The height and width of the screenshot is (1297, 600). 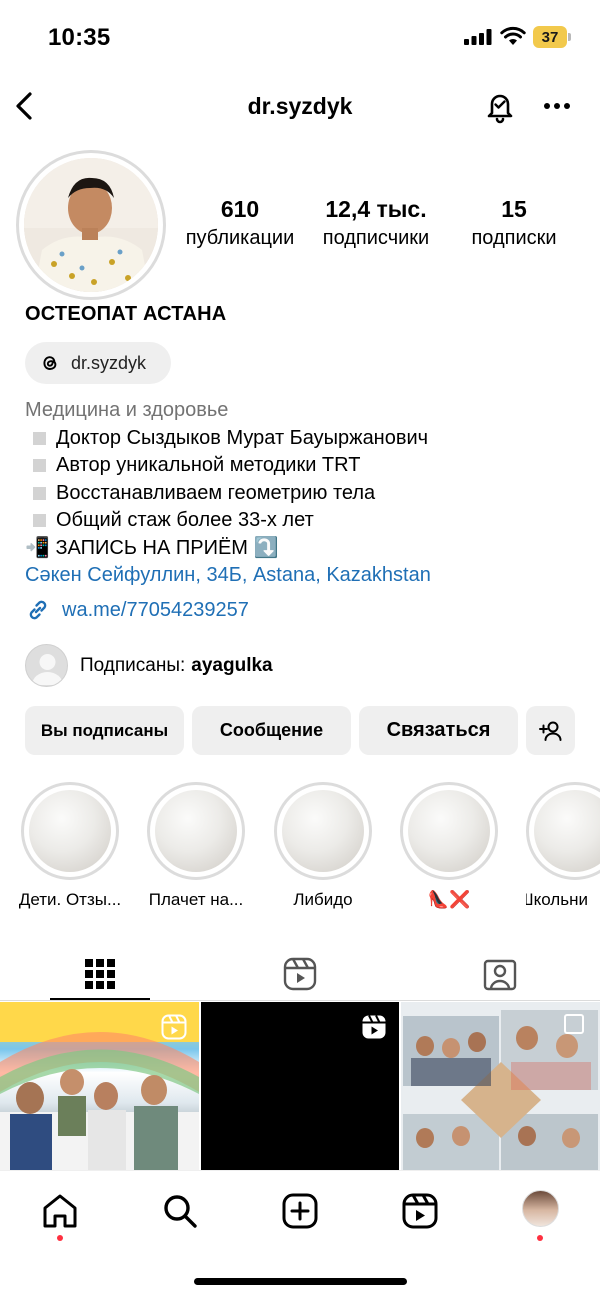 I want to click on carousel-badge-icon, so click(x=574, y=1024).